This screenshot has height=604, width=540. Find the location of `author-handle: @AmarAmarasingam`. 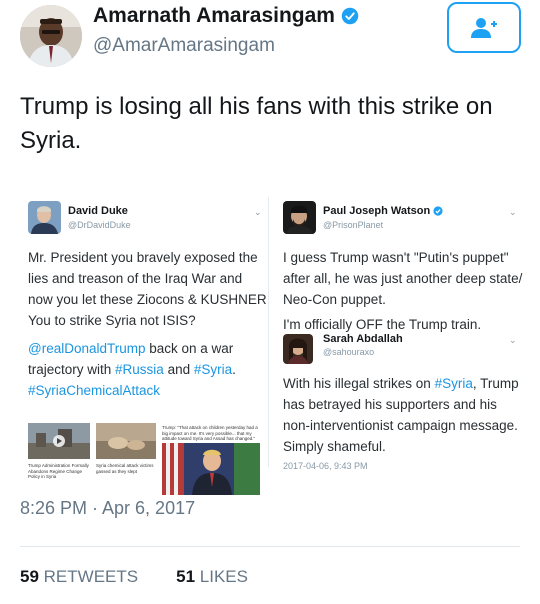

author-handle: @AmarAmarasingam is located at coordinates (184, 46).